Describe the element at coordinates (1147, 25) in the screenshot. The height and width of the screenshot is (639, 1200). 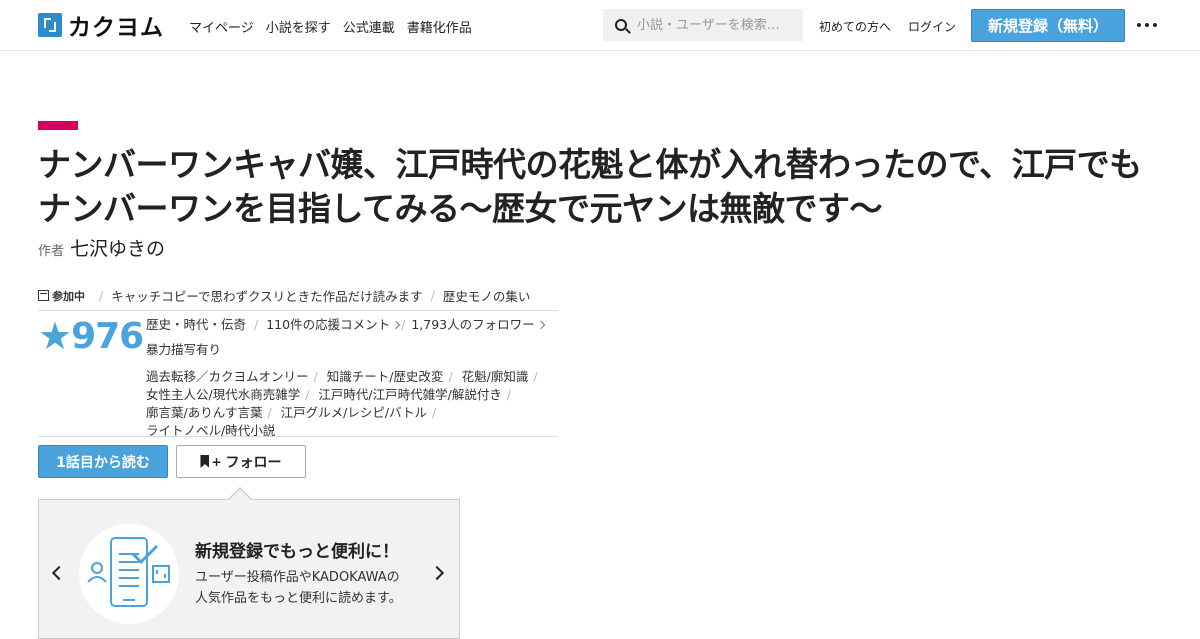
I see `more-menu-icon` at that location.